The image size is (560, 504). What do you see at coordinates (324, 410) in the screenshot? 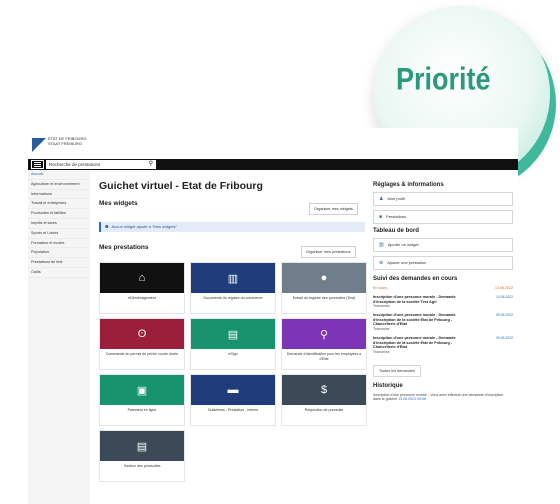
I see `prestation-label: Réquisition de poursuite` at bounding box center [324, 410].